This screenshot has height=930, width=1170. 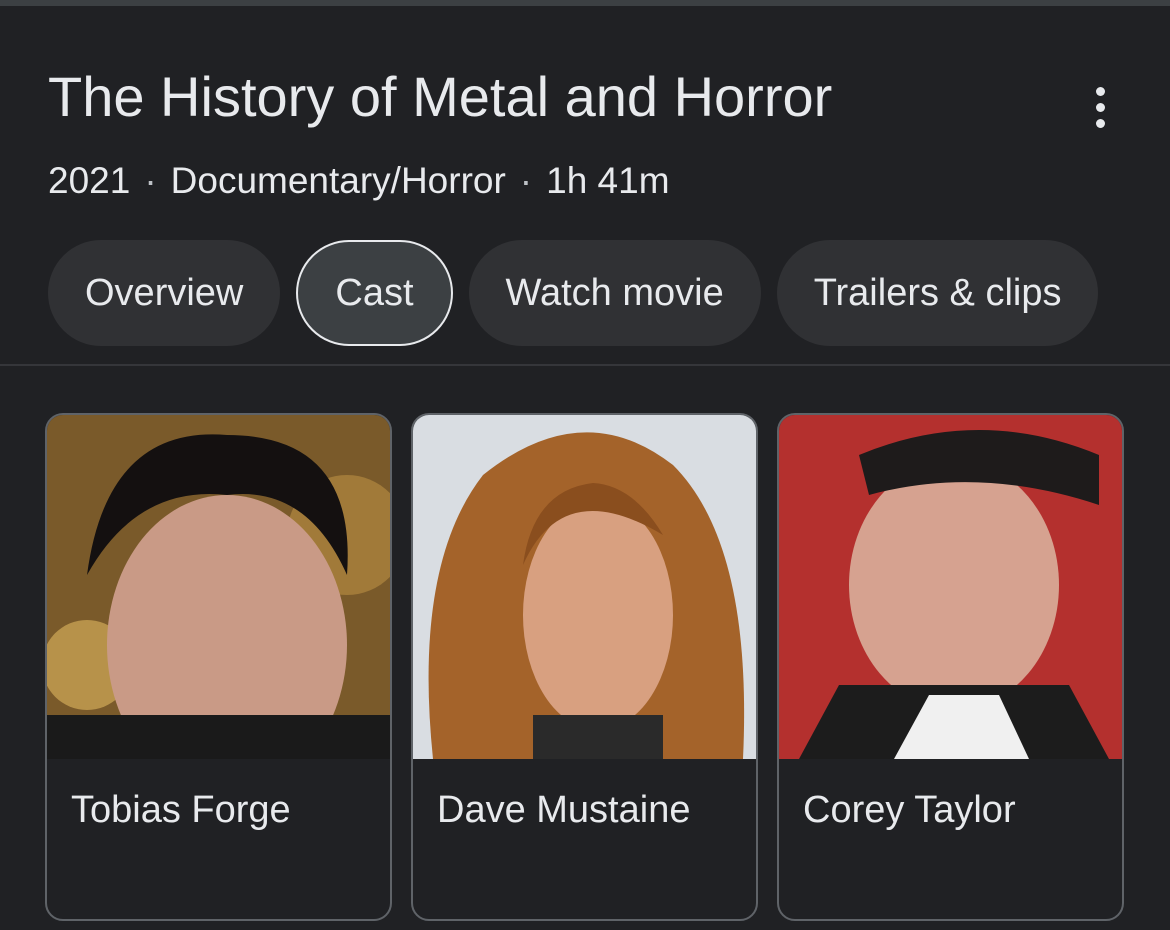 I want to click on page-title: The History of Metal and Horror, so click(x=440, y=96).